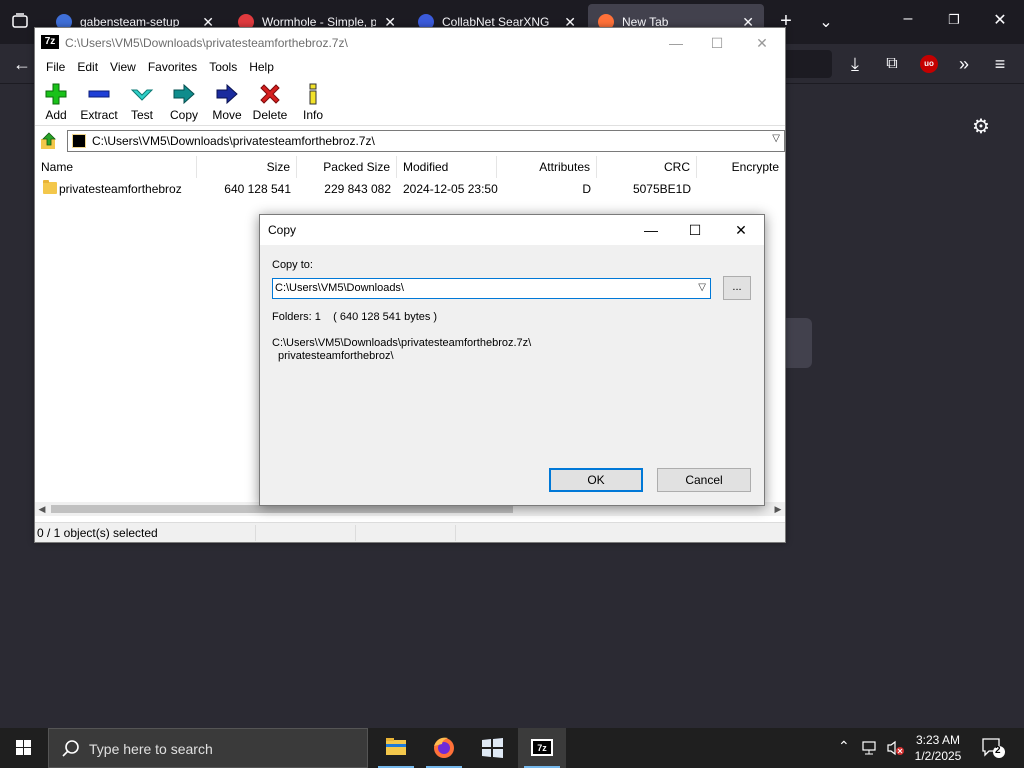  I want to click on tab-overview-icon, so click(20, 22).